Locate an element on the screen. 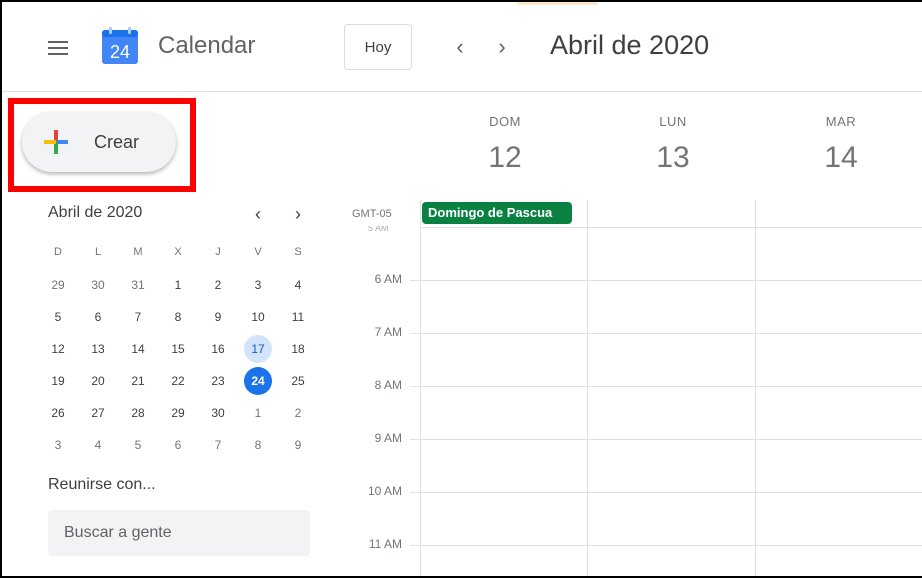 The image size is (922, 578). mini-calendar-day: 15 is located at coordinates (178, 348).